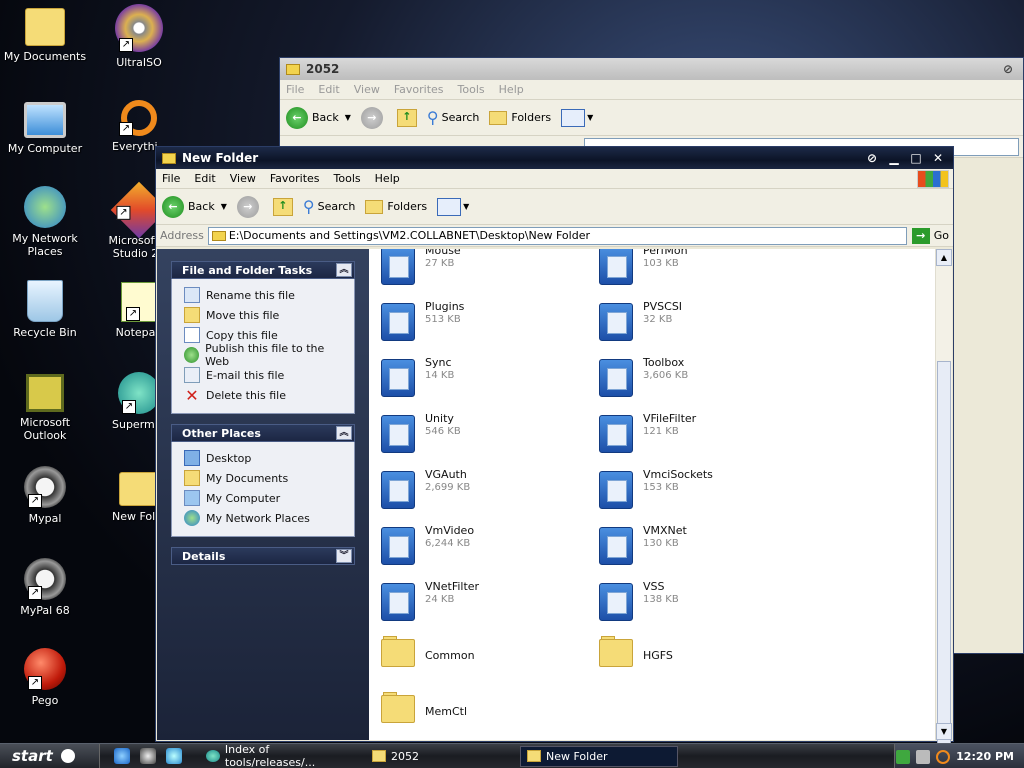 Image resolution: width=1024 pixels, height=768 pixels. Describe the element at coordinates (635, 652) in the screenshot. I see `folder-item-hgfs: HGFS` at that location.